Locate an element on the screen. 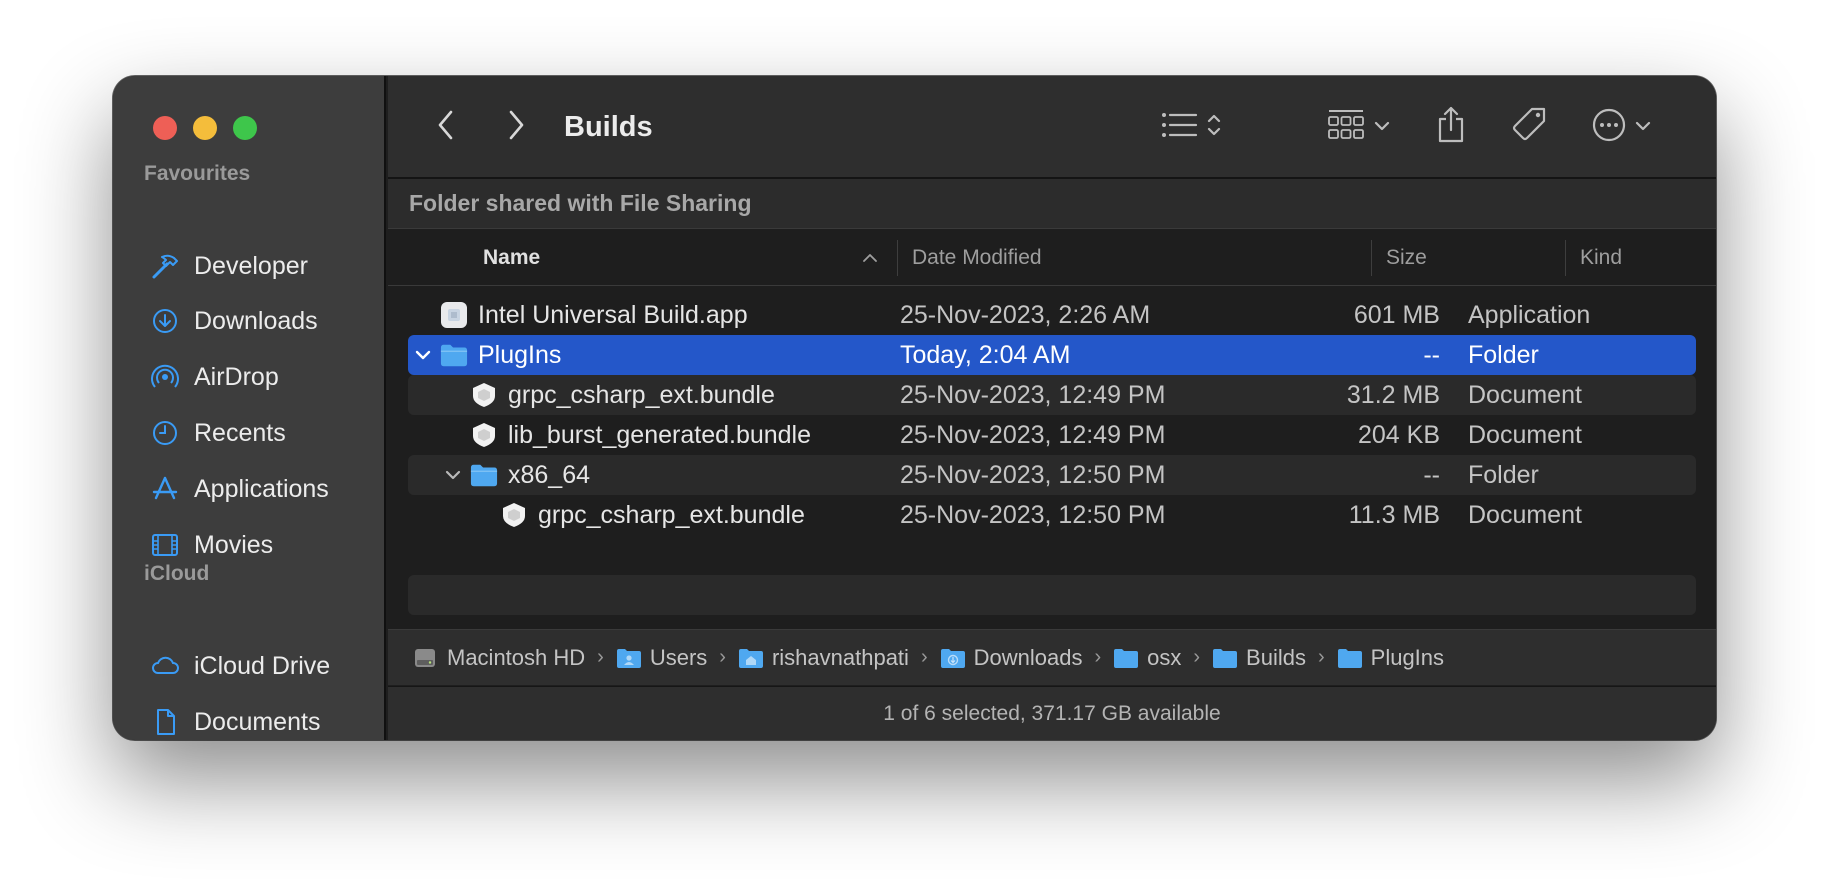  disk-icon is located at coordinates (426, 658).